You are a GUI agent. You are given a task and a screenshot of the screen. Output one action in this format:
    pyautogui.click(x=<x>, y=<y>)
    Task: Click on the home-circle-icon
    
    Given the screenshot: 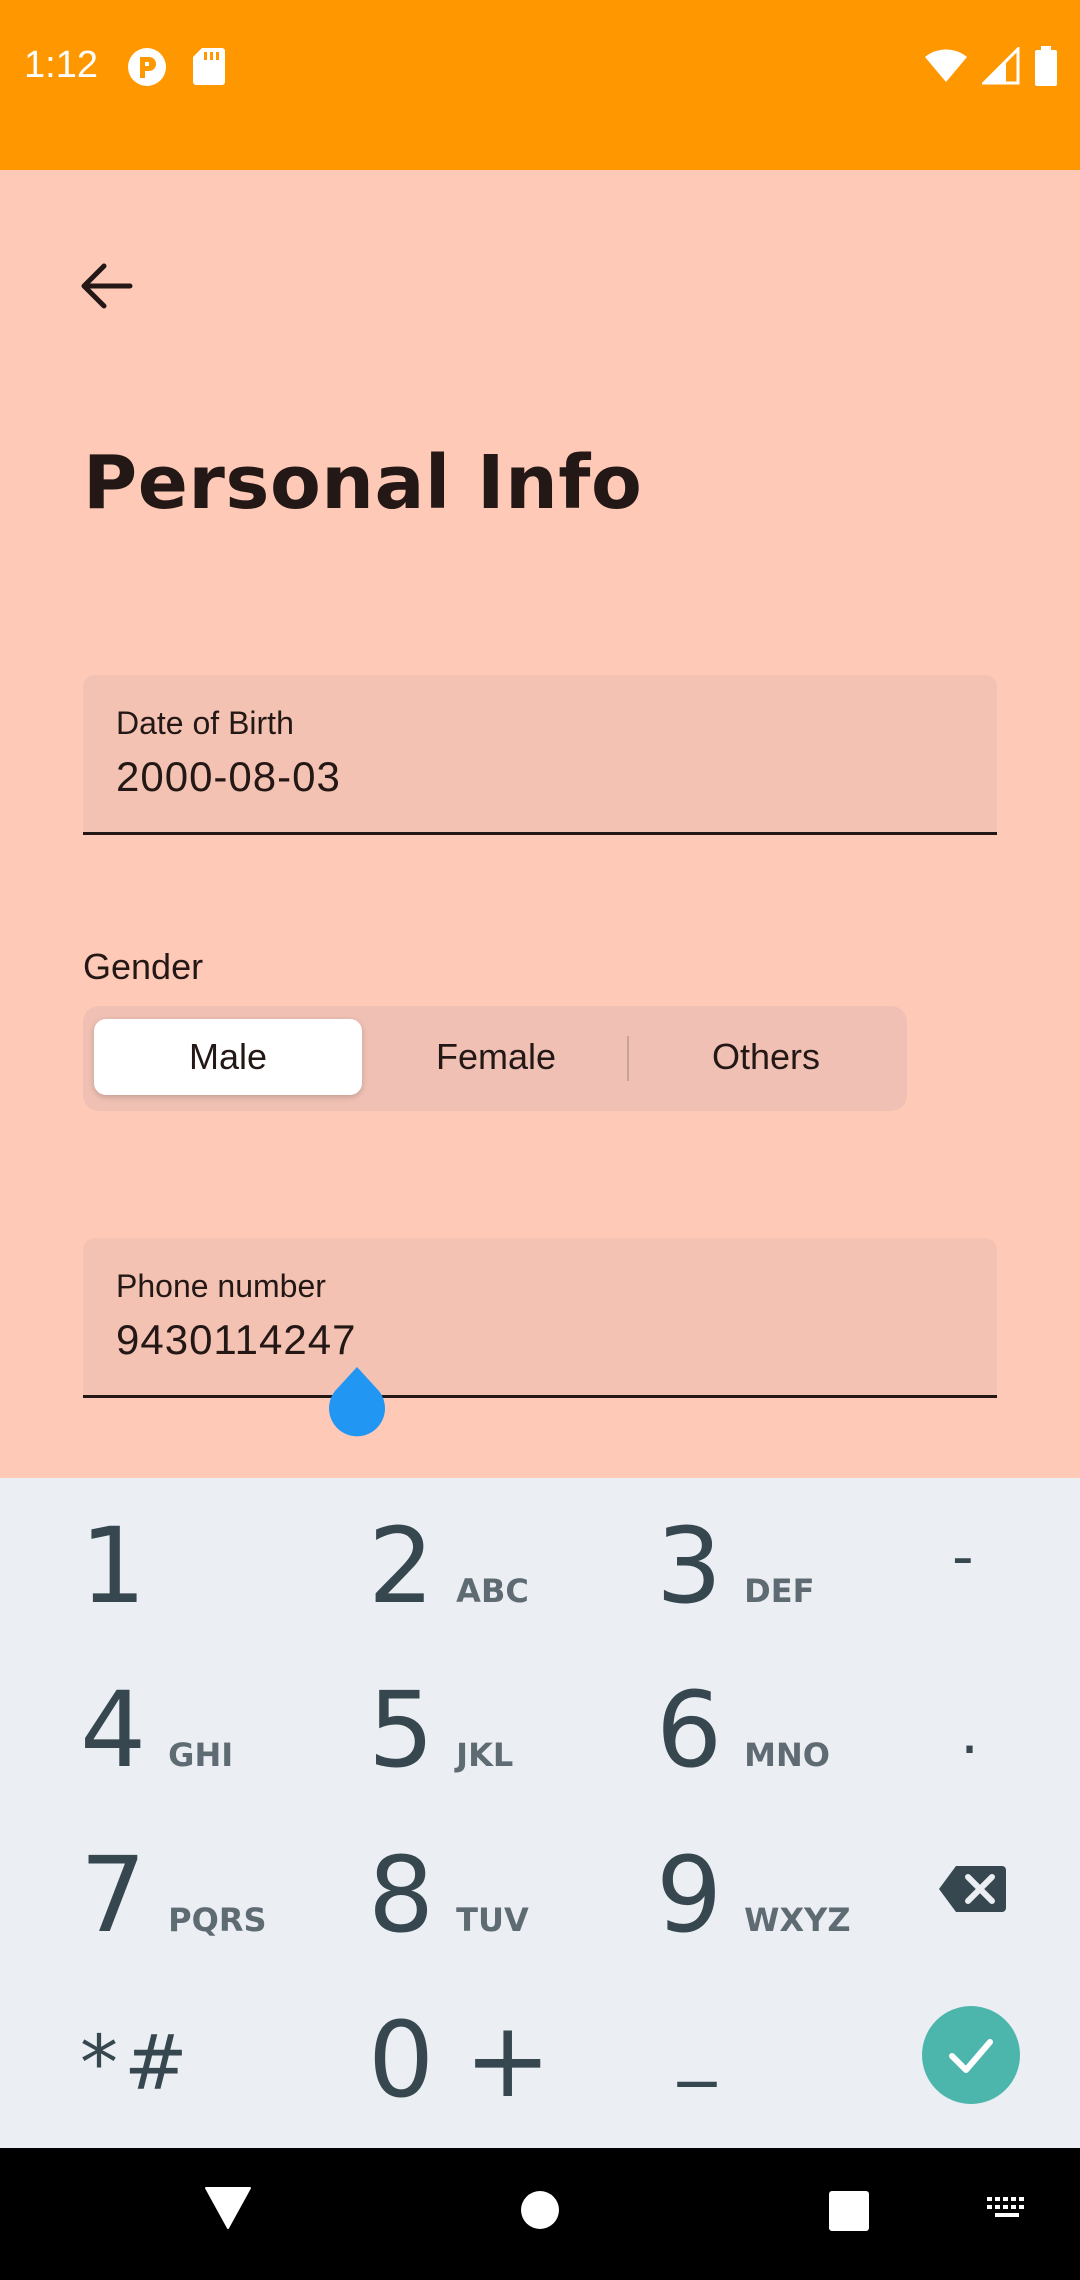 What is the action you would take?
    pyautogui.click(x=540, y=2210)
    